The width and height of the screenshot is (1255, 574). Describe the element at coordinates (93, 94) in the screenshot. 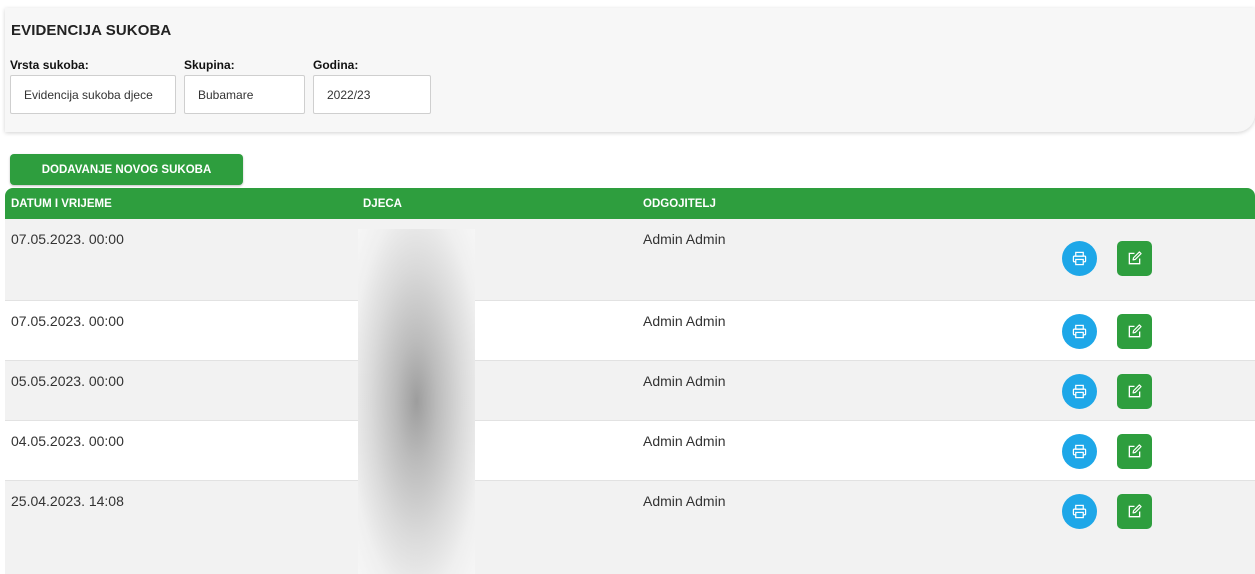

I see `conflict-type-select: Evidencija sukoba djece` at that location.